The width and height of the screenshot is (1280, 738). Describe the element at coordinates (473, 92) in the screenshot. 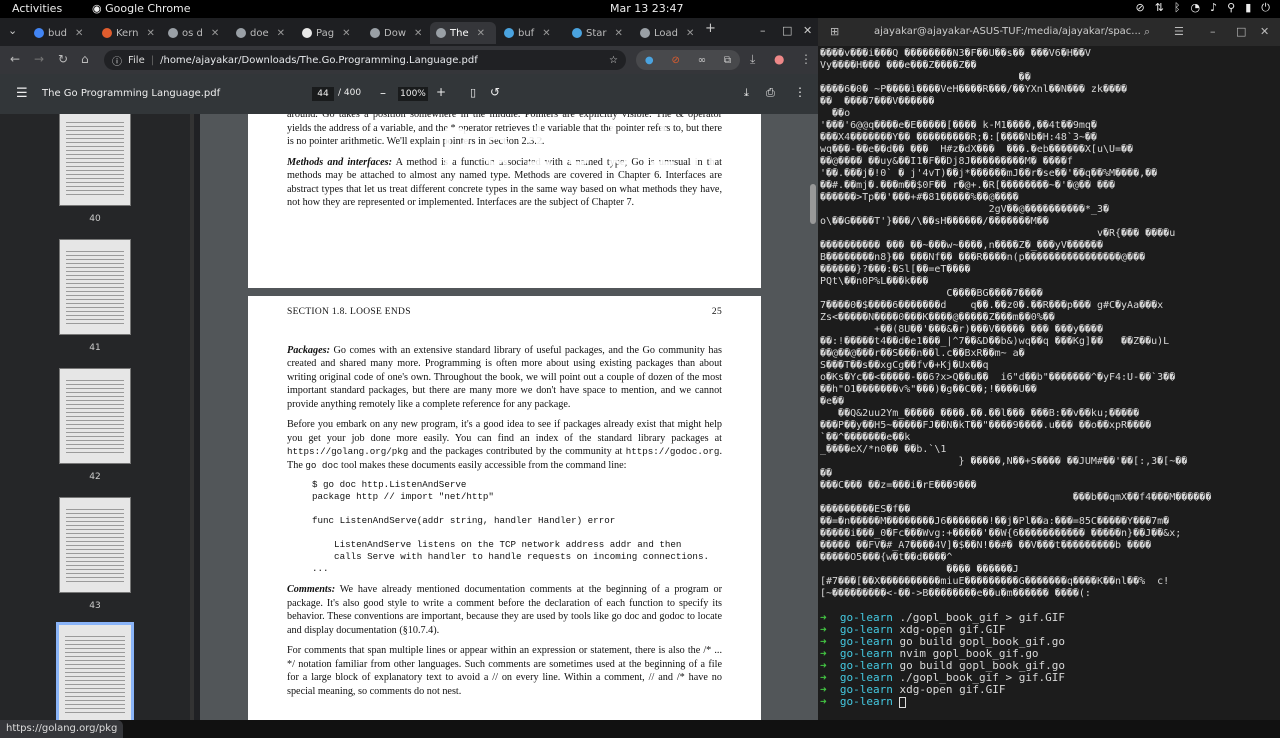

I see `fit-page-icon: ▯` at that location.